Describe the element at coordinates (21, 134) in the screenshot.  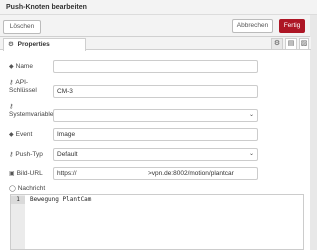
I see `event-label: ◆ Event` at that location.